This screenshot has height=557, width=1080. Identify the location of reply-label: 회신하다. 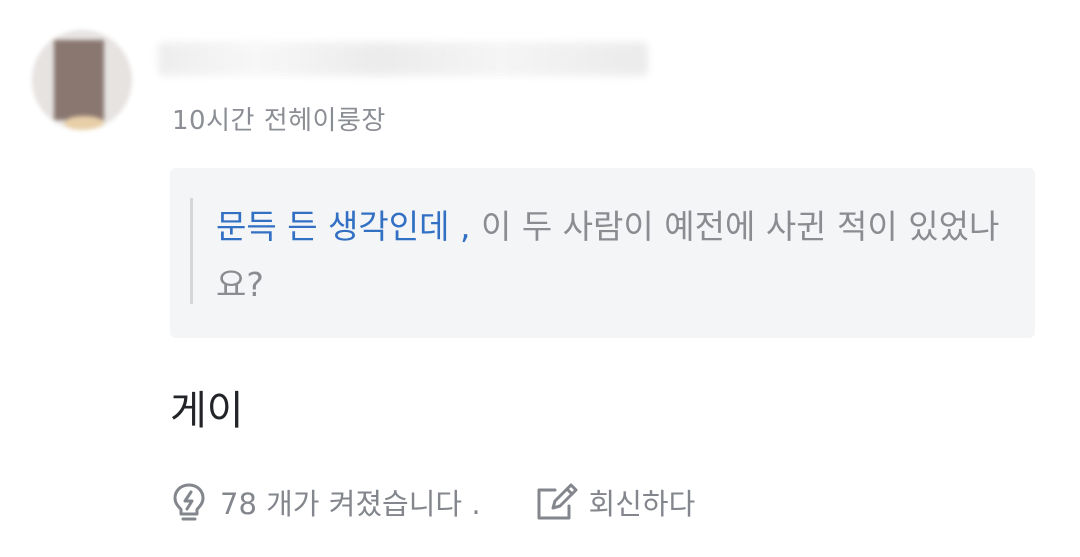
(642, 504).